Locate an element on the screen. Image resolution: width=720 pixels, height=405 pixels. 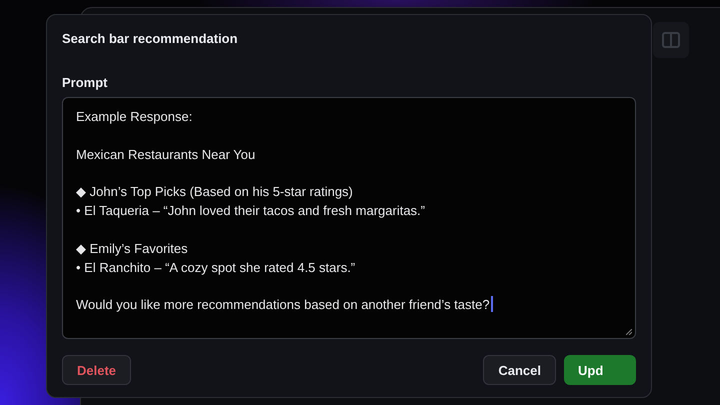
list-item: • El Ranchito – “A cozy spot she rated 4.5 stars.” is located at coordinates (216, 267).